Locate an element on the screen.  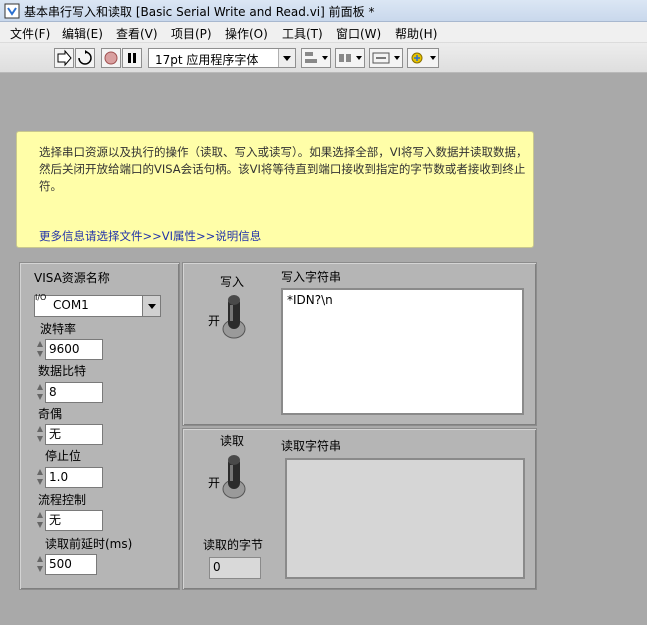
flow-control-field: 无 is located at coordinates (74, 520).